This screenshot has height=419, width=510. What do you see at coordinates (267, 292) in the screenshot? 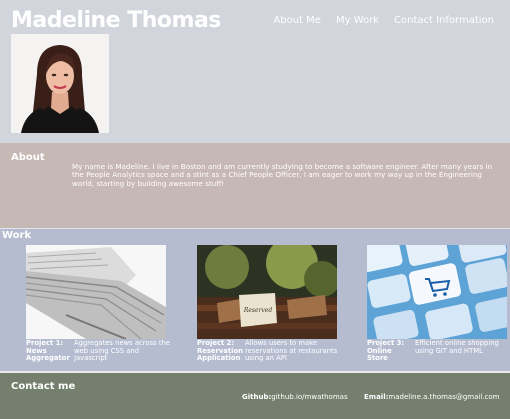
I see `reserved-sign-image: Reserved` at bounding box center [267, 292].